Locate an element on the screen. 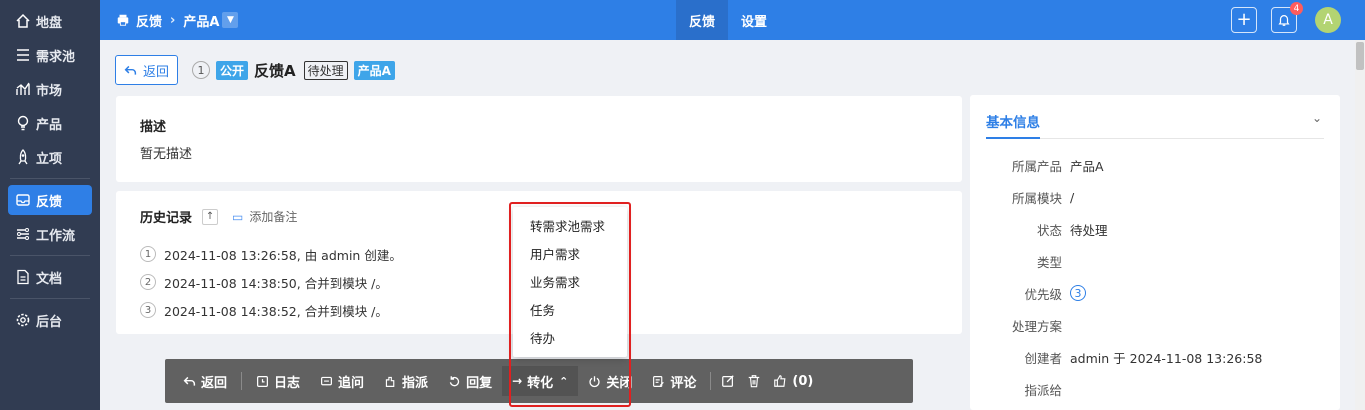  history-entry-number: 3 is located at coordinates (148, 310).